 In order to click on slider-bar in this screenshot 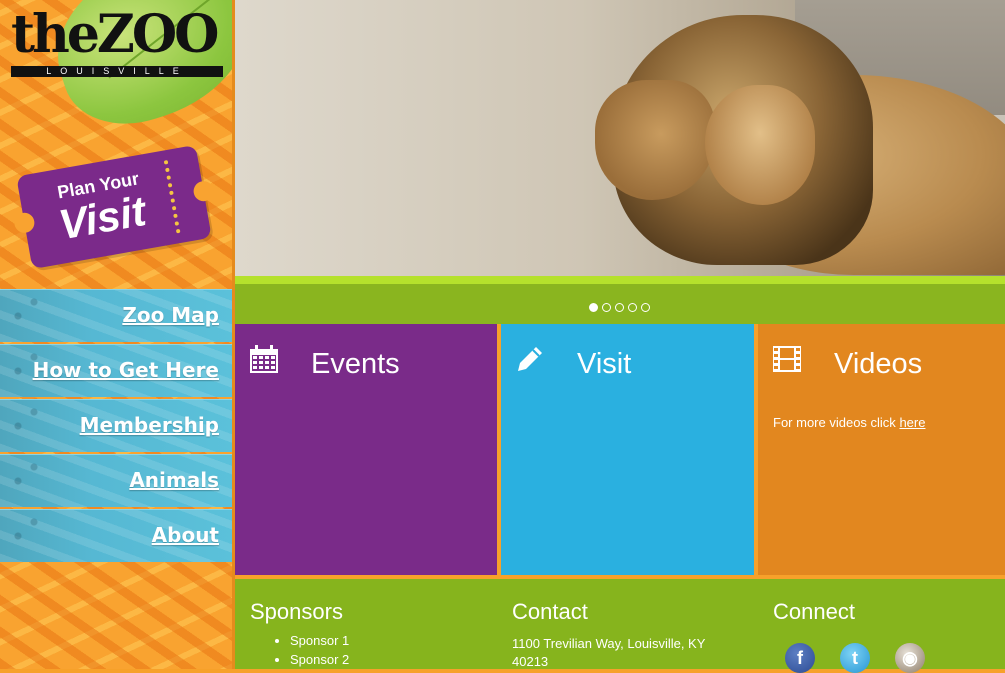, I will do `click(620, 300)`.